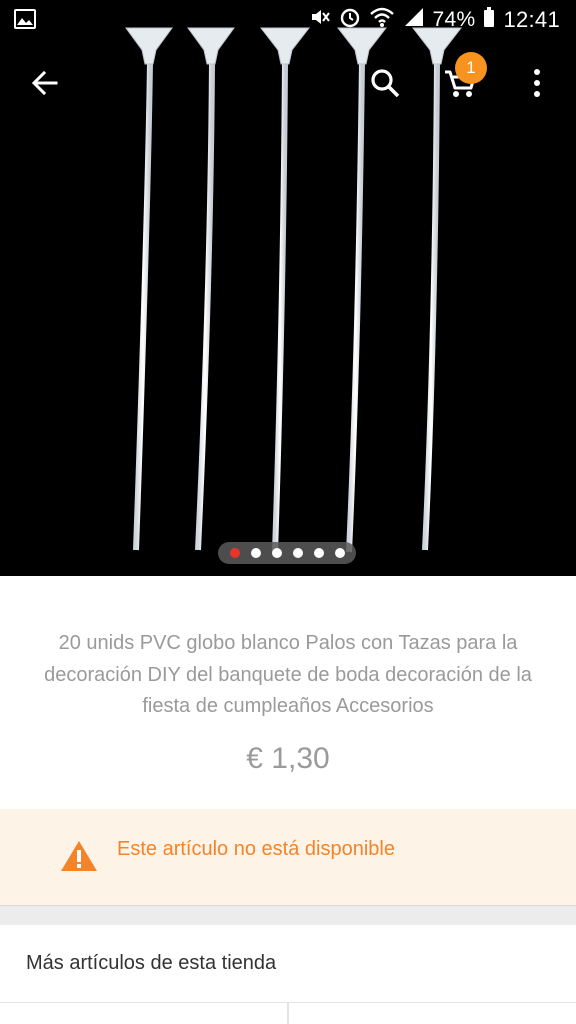 The width and height of the screenshot is (576, 1024). Describe the element at coordinates (320, 20) in the screenshot. I see `mute-icon` at that location.